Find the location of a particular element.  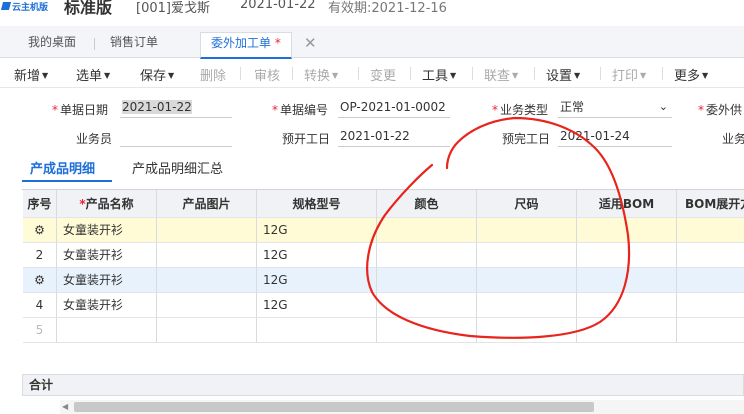

col-size: 尺码 is located at coordinates (527, 204).